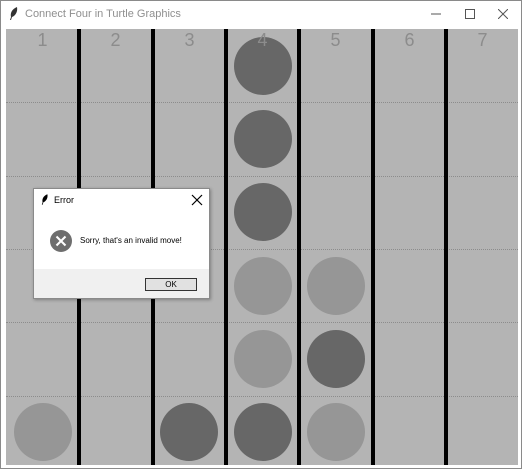  I want to click on minimize-icon, so click(436, 14).